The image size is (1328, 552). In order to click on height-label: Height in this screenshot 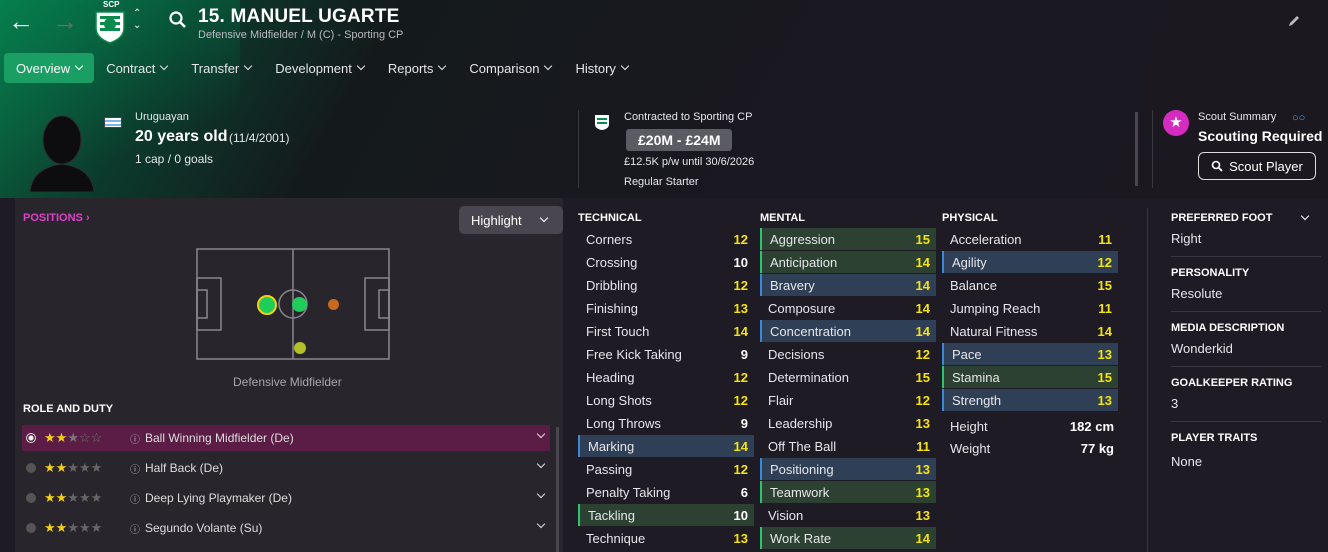, I will do `click(969, 426)`.